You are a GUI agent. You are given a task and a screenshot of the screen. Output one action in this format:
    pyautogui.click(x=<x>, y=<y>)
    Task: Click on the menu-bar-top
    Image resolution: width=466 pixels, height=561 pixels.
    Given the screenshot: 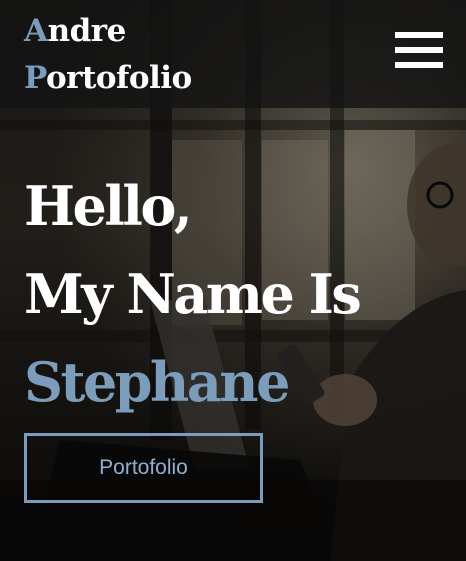 What is the action you would take?
    pyautogui.click(x=419, y=35)
    